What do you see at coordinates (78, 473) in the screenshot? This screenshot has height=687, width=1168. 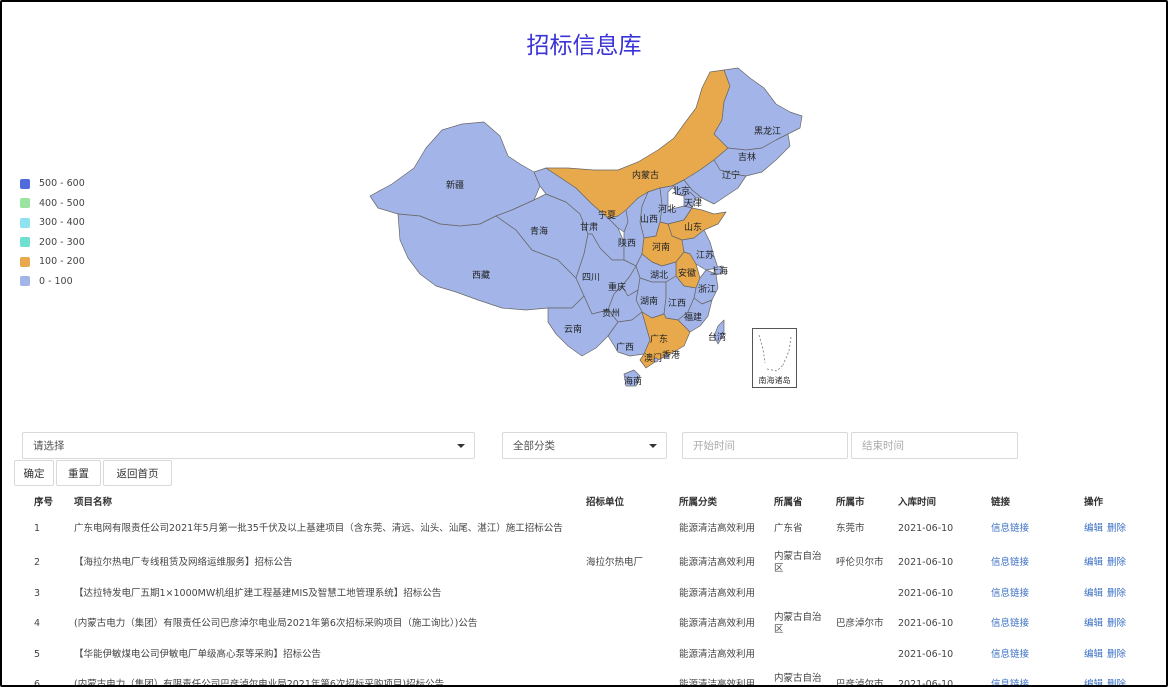 I see `reset-button: 重置` at bounding box center [78, 473].